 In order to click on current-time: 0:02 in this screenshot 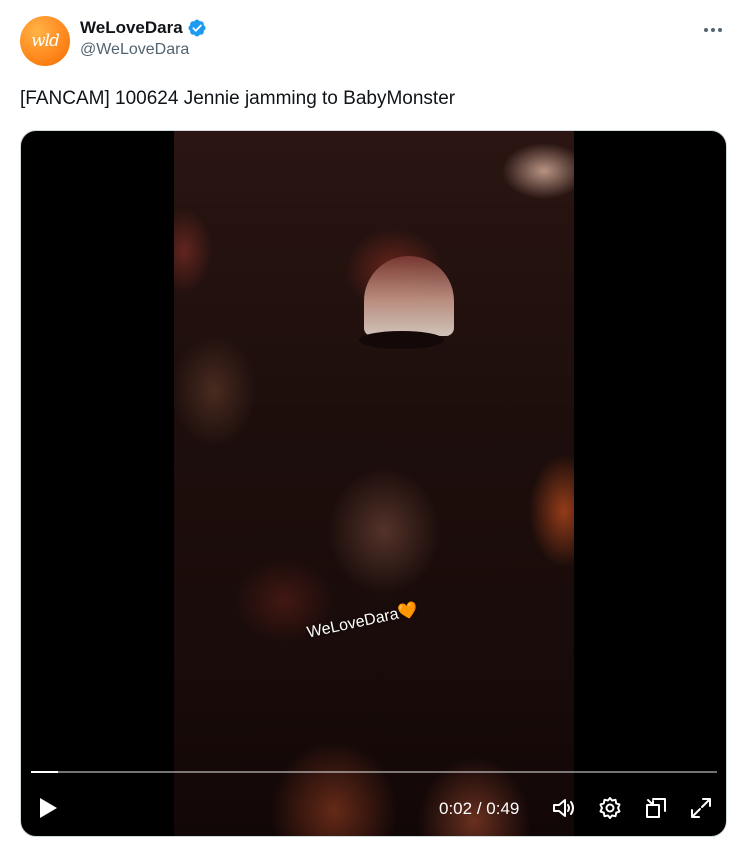, I will do `click(456, 808)`.